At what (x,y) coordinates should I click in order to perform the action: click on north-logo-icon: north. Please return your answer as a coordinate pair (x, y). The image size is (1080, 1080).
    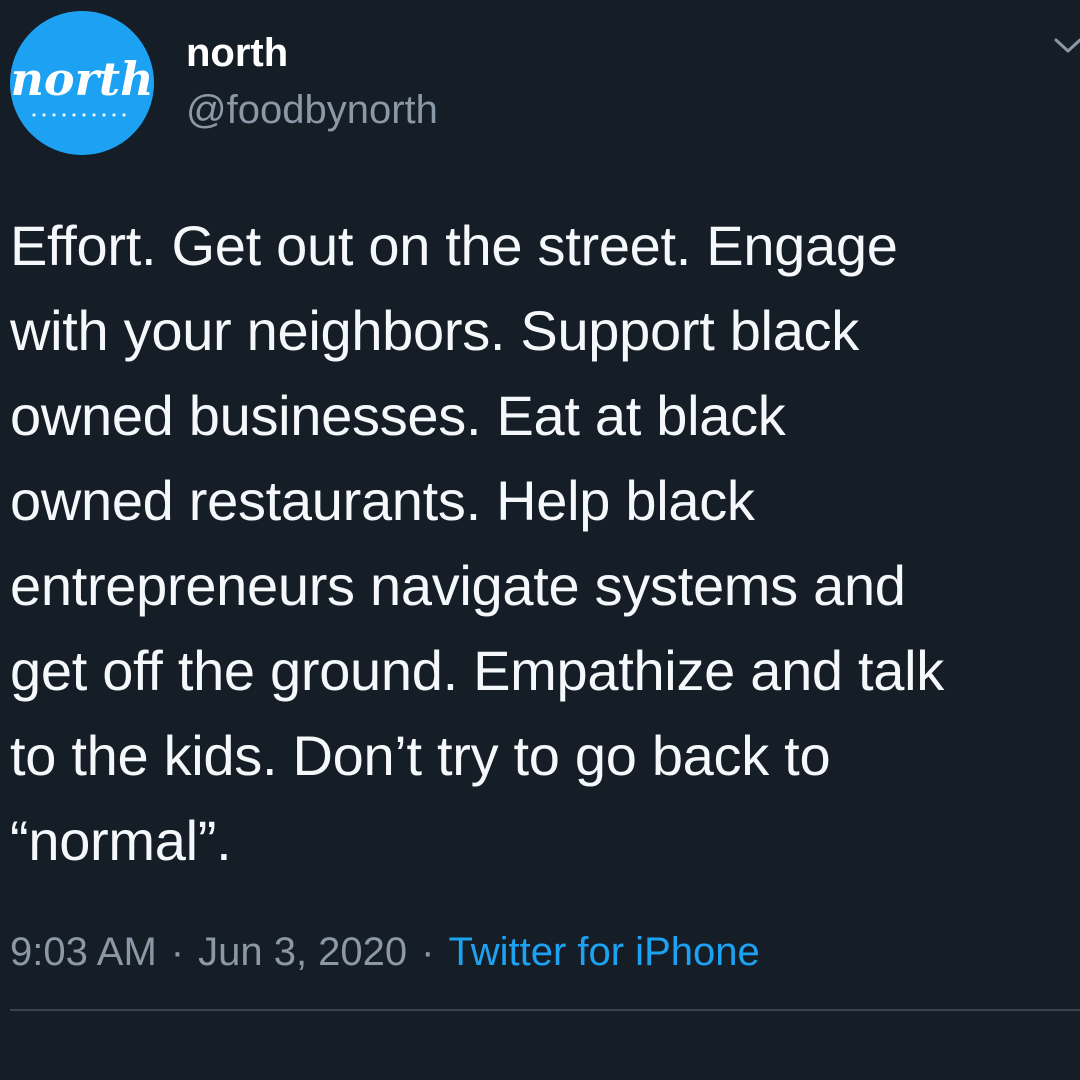
    Looking at the image, I should click on (82, 83).